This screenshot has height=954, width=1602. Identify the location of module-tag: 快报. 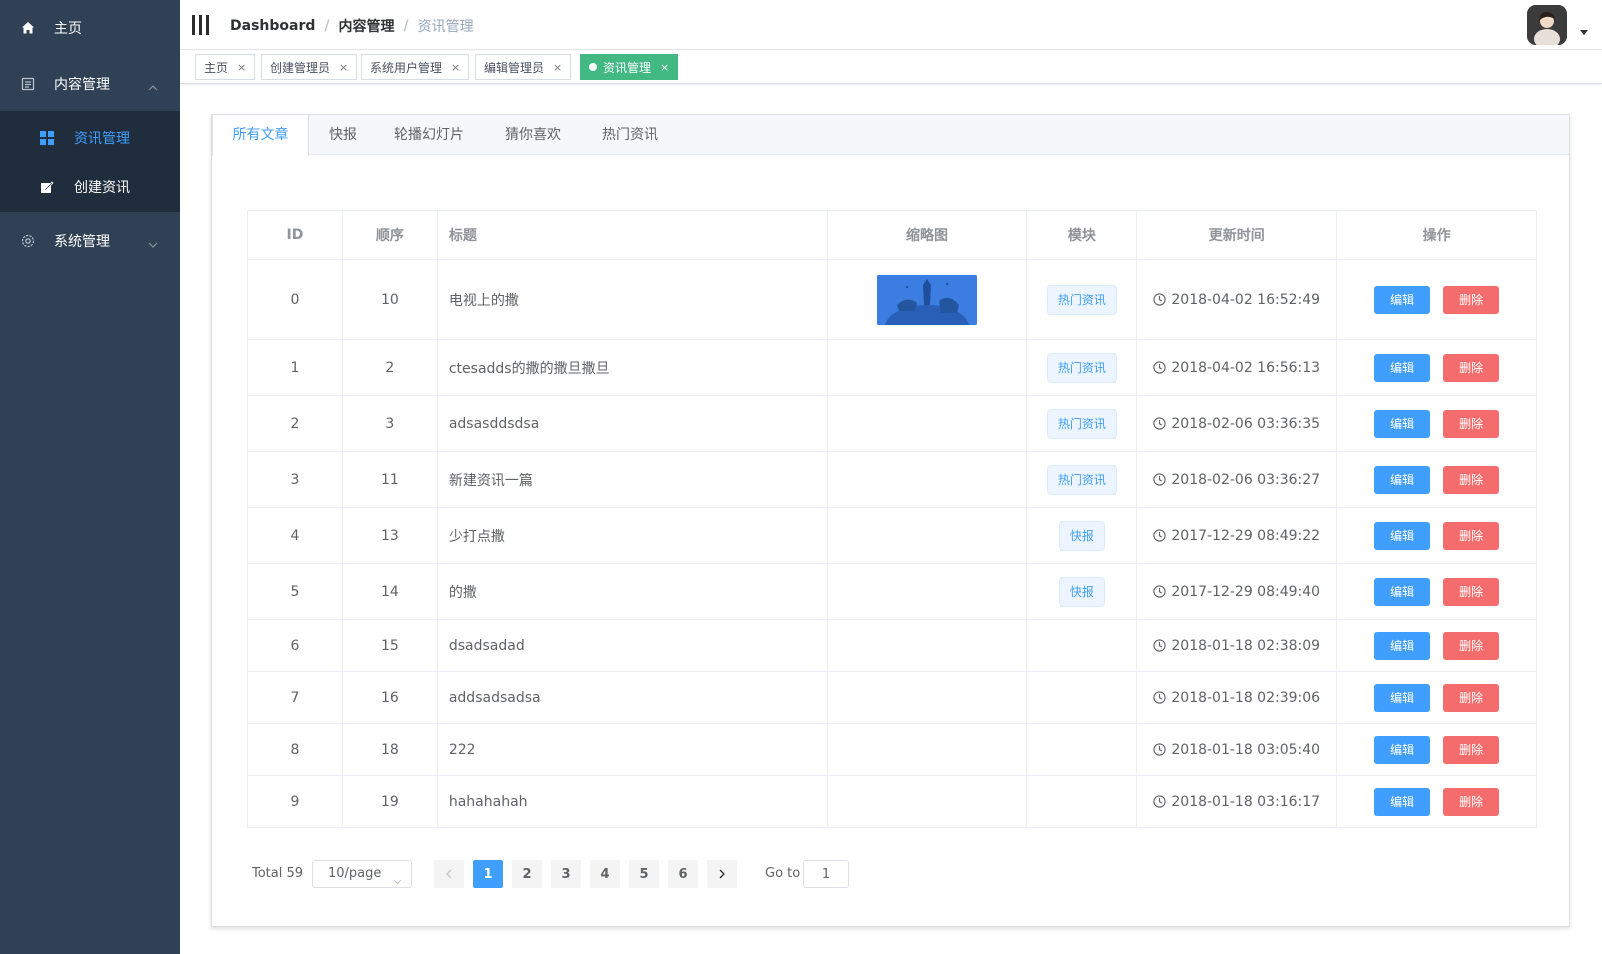
(1081, 535).